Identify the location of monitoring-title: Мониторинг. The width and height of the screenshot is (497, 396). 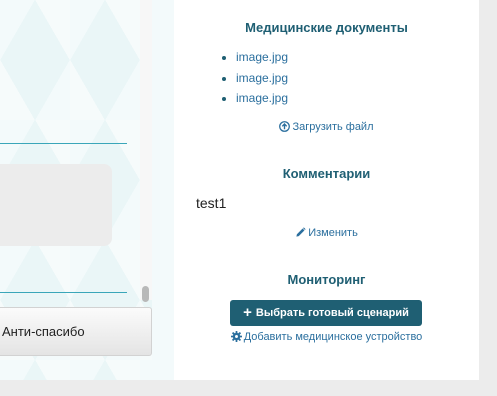
(326, 279).